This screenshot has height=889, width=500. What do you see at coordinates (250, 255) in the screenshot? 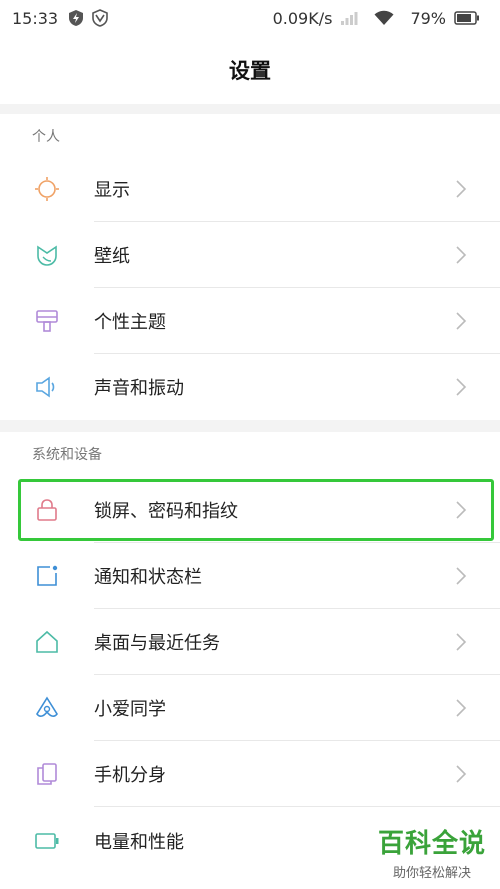
I see `settings-item-wallpaper: 壁纸` at bounding box center [250, 255].